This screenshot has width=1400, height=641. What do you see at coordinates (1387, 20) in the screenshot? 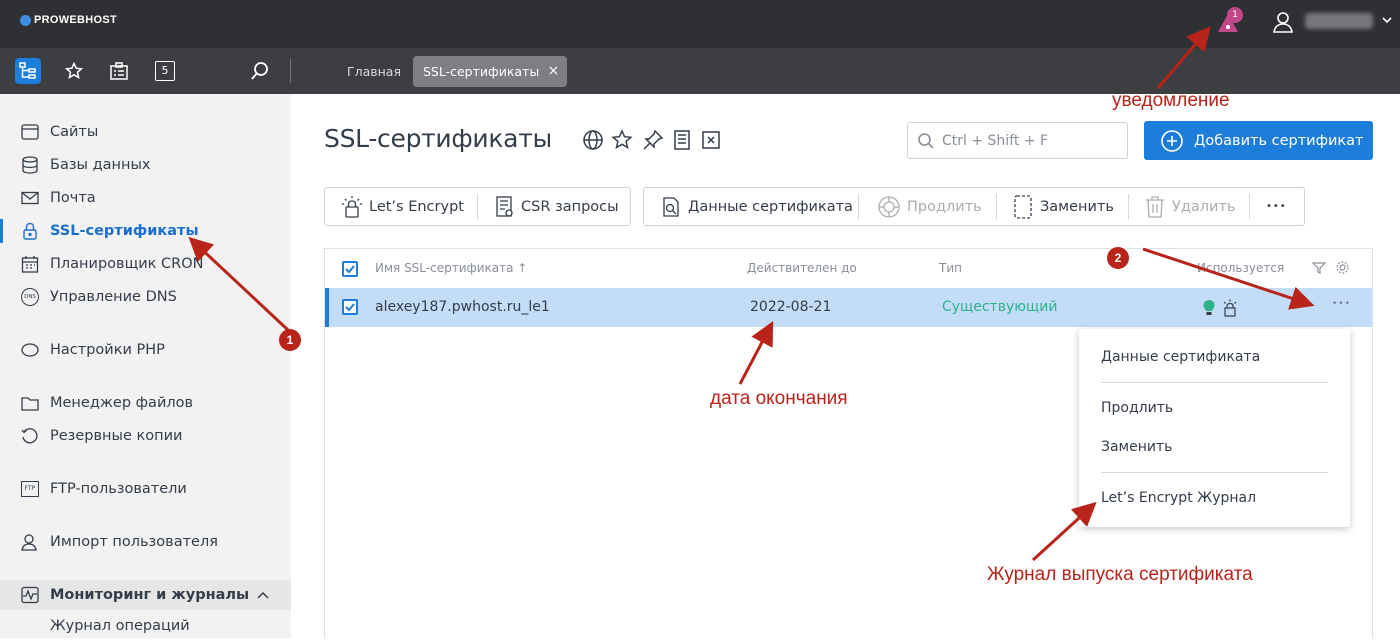
I see `chevron-down-icon` at bounding box center [1387, 20].